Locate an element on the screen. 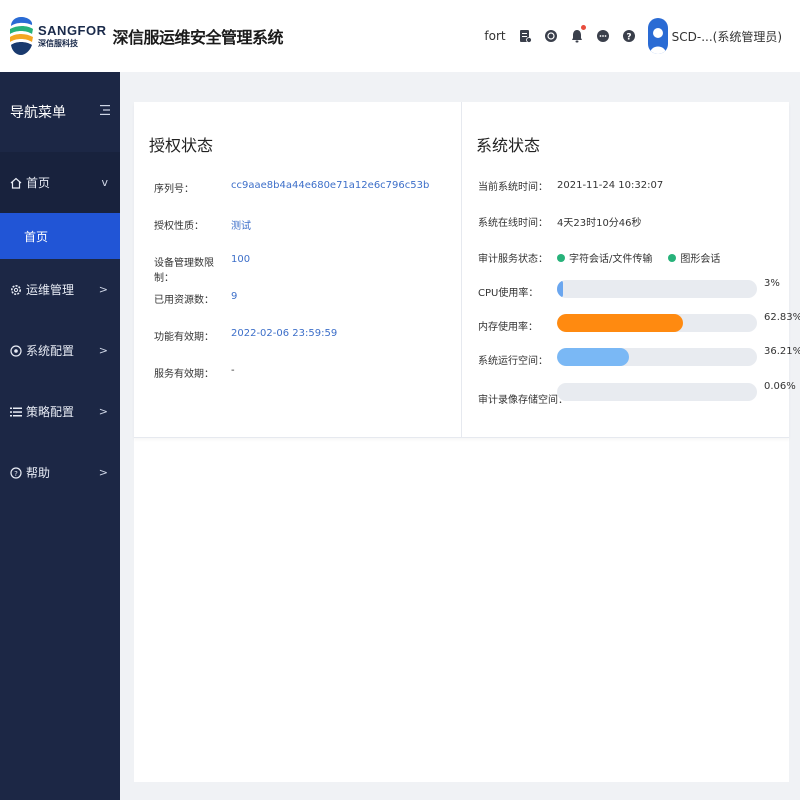 The height and width of the screenshot is (800, 800). sangfor-logo: SANGFOR 深信服科技 is located at coordinates (57, 36).